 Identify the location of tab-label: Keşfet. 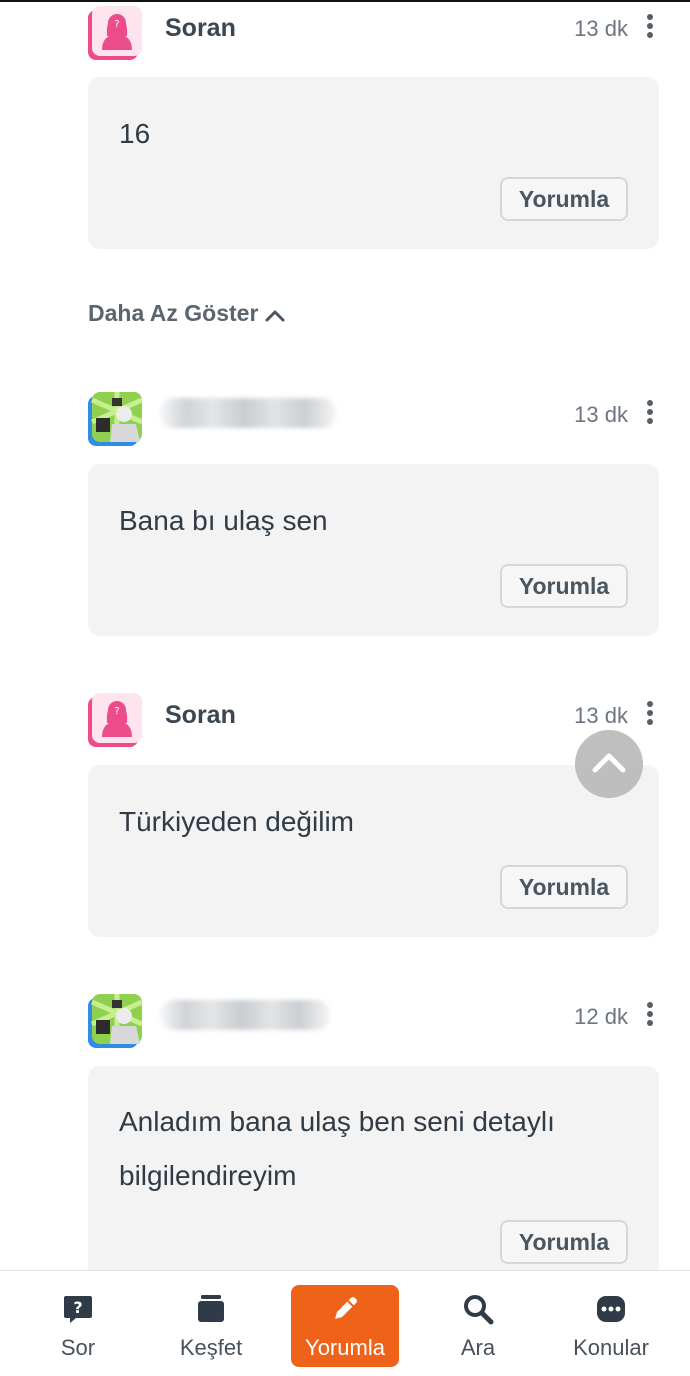
(211, 1347).